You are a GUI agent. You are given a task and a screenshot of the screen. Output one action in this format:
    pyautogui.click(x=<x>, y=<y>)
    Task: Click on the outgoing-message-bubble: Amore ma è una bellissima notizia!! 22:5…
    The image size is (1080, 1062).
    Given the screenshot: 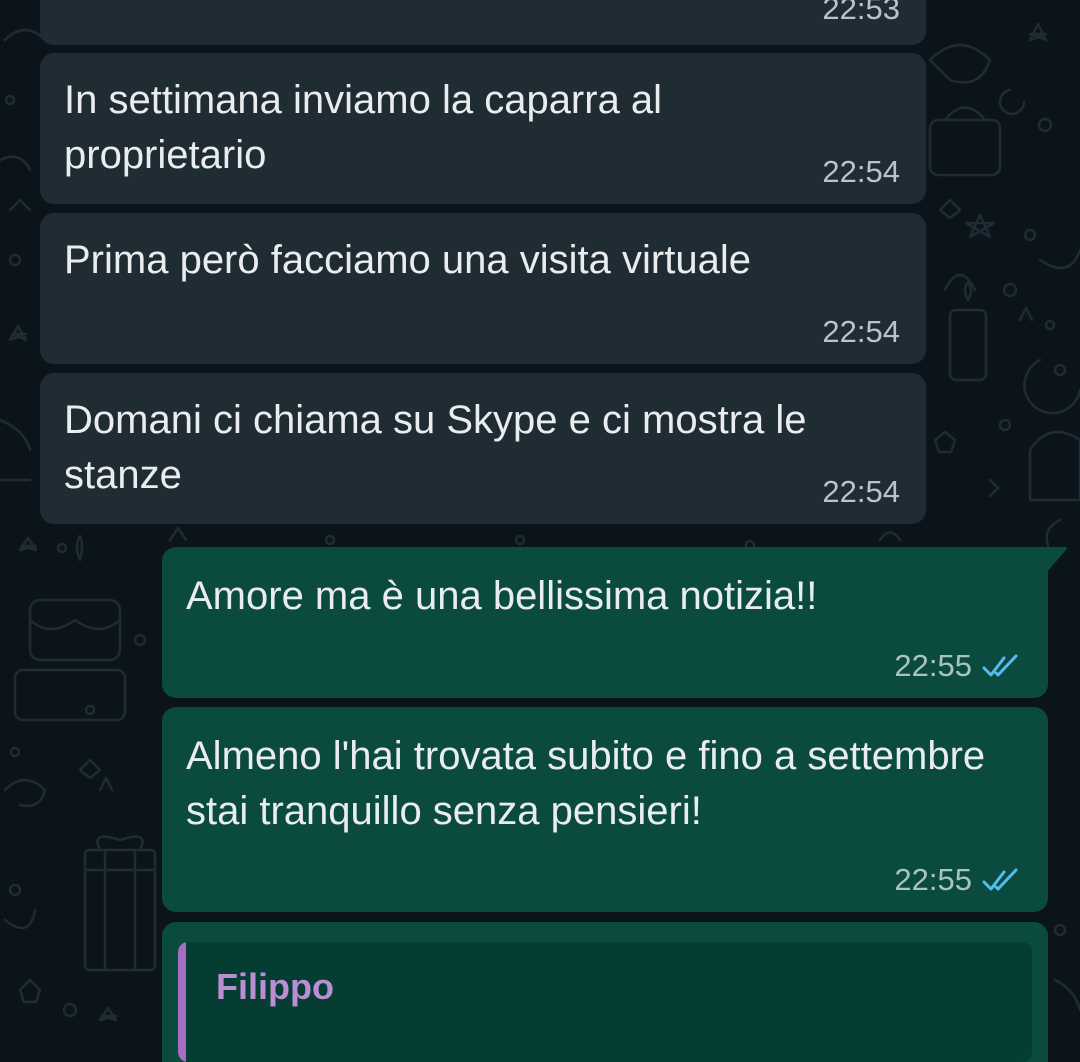 What is the action you would take?
    pyautogui.click(x=614, y=622)
    